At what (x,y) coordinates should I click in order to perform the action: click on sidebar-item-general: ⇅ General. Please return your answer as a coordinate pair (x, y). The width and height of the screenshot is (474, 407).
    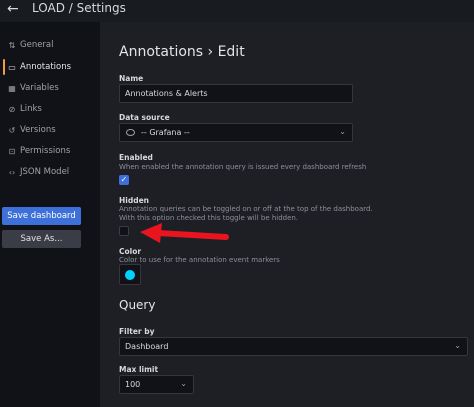
    Looking at the image, I should click on (49, 45).